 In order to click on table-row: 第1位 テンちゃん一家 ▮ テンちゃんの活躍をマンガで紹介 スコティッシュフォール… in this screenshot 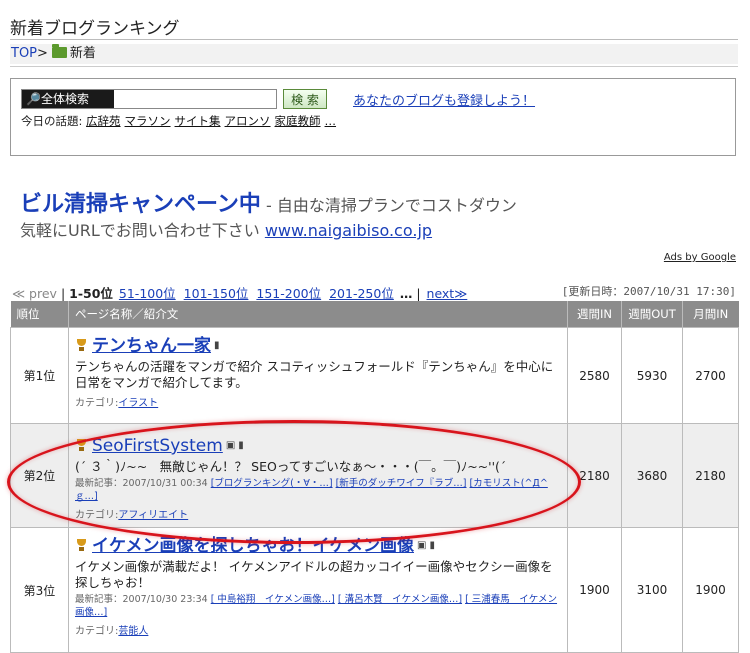, I will do `click(374, 375)`.